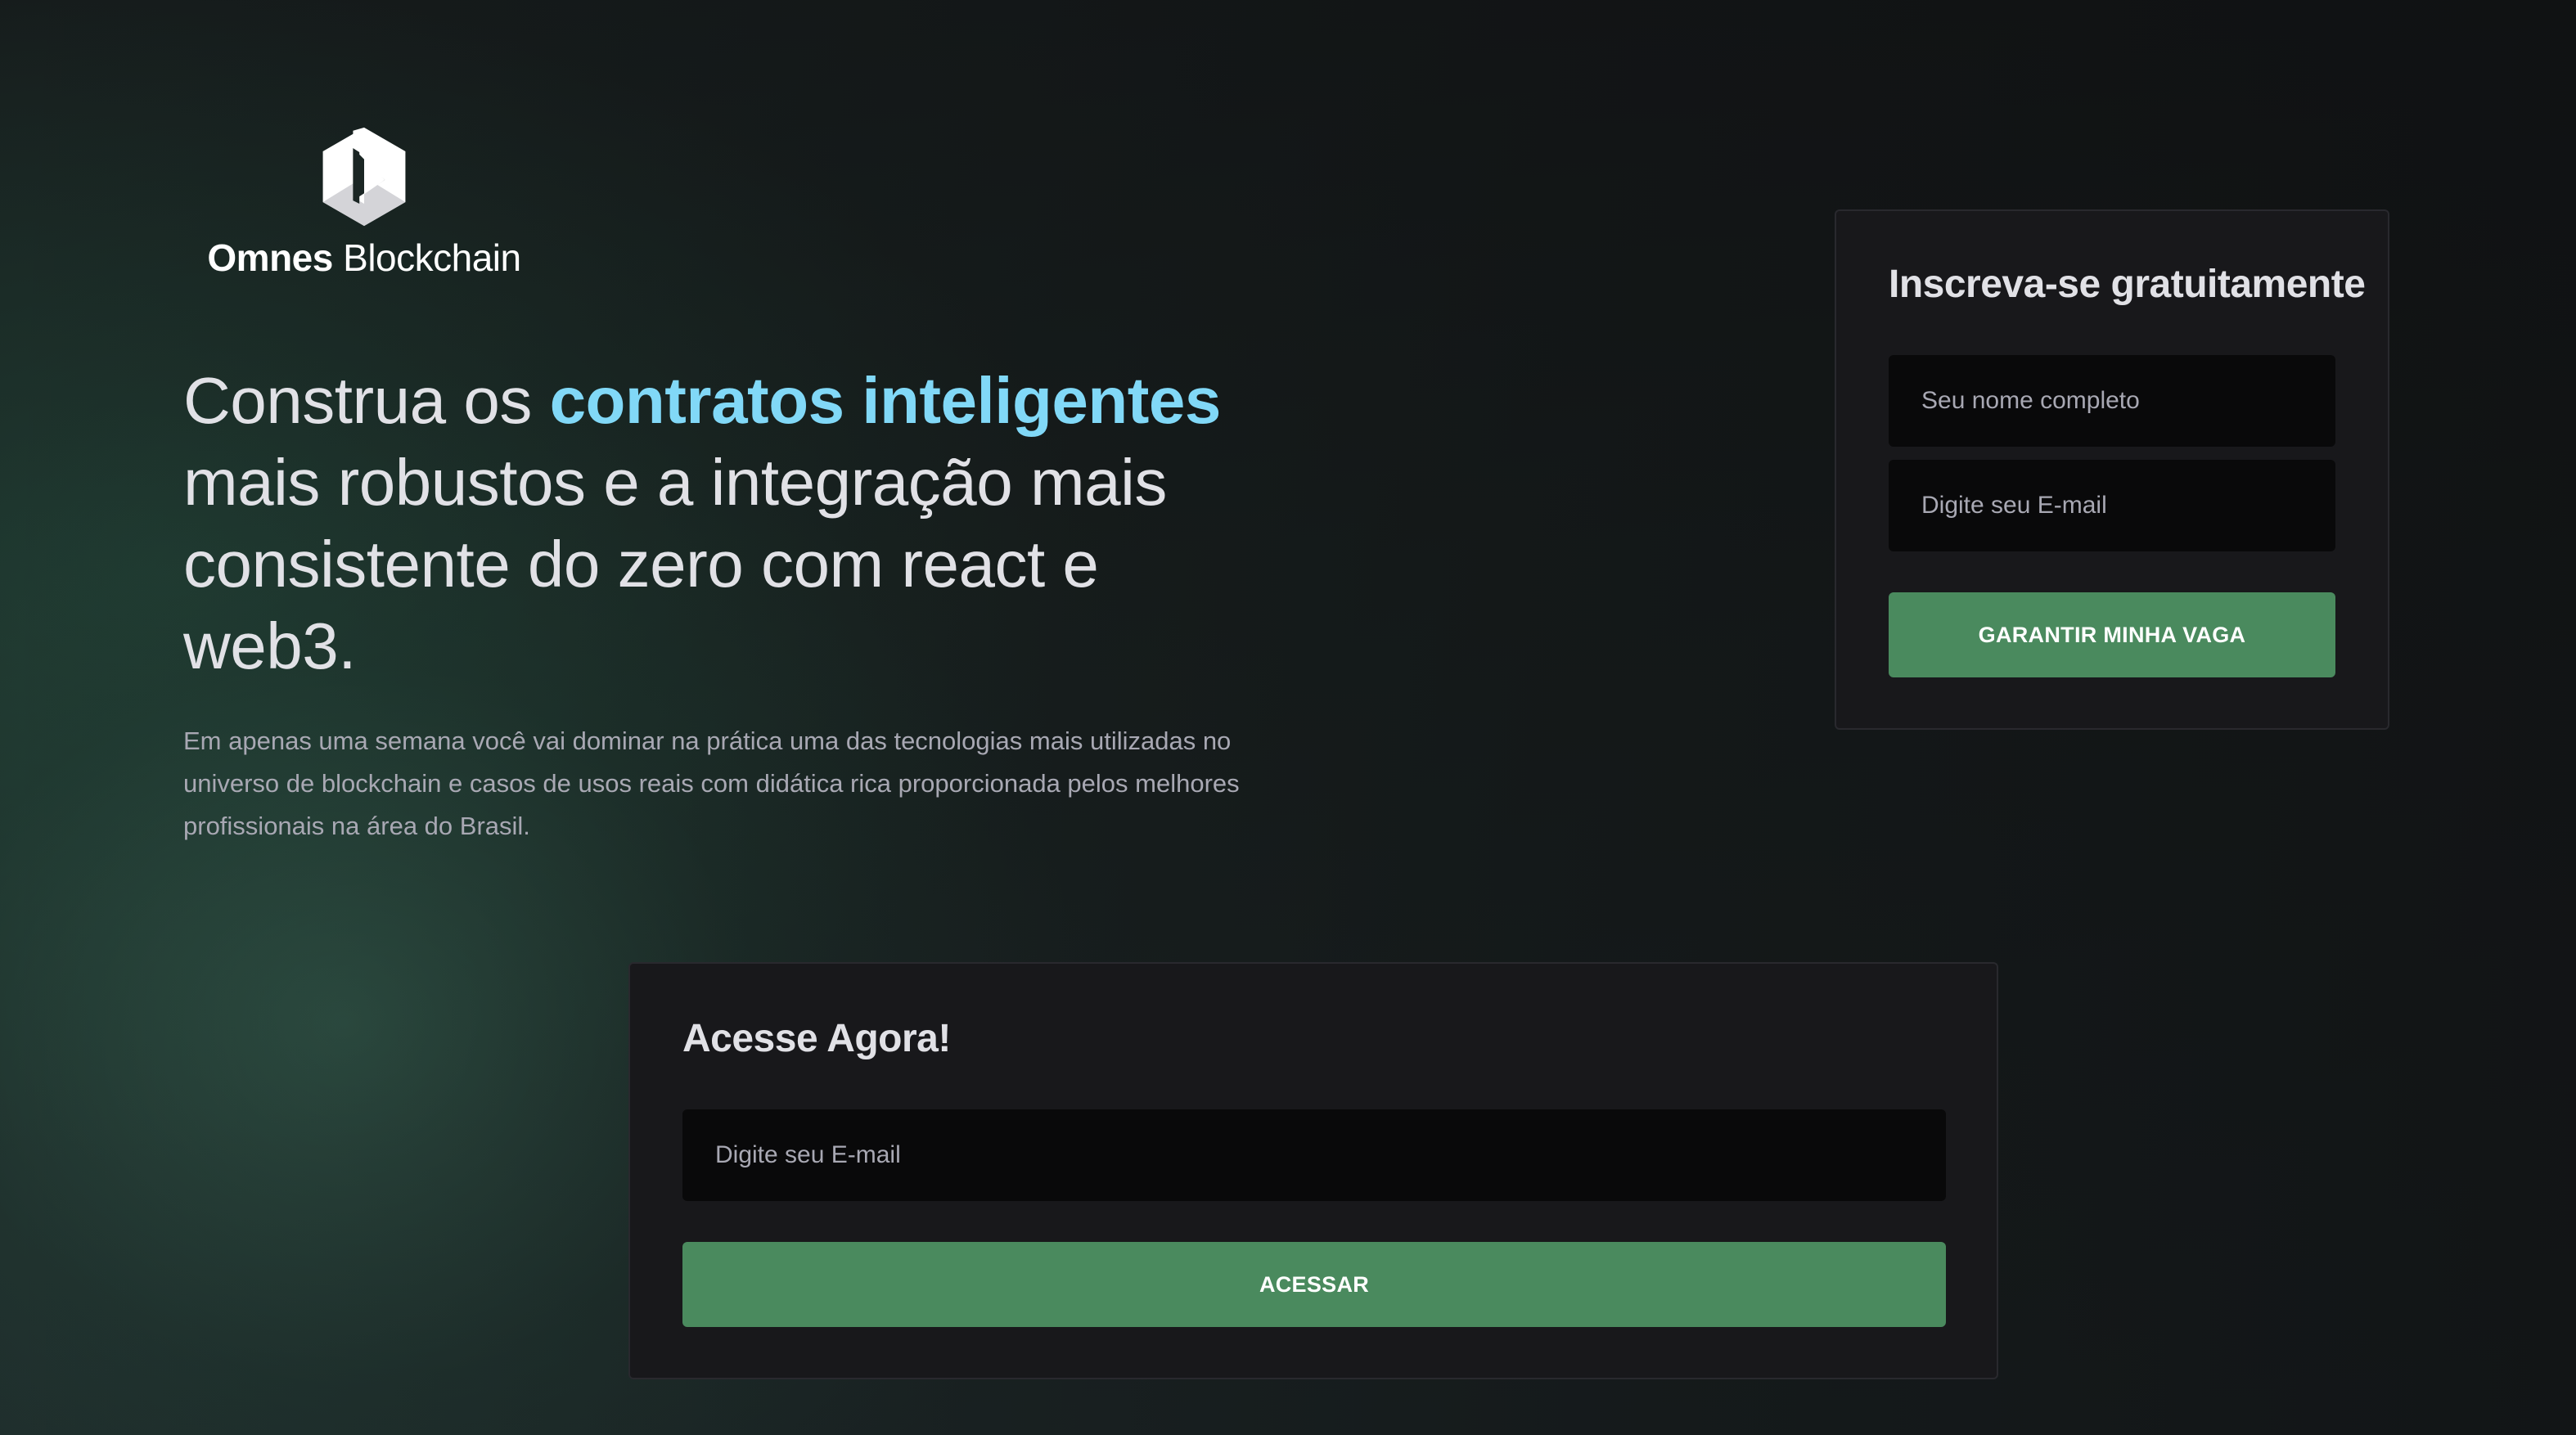 This screenshot has height=1435, width=2576. What do you see at coordinates (816, 1038) in the screenshot?
I see `access-title: Acesse Agora!` at bounding box center [816, 1038].